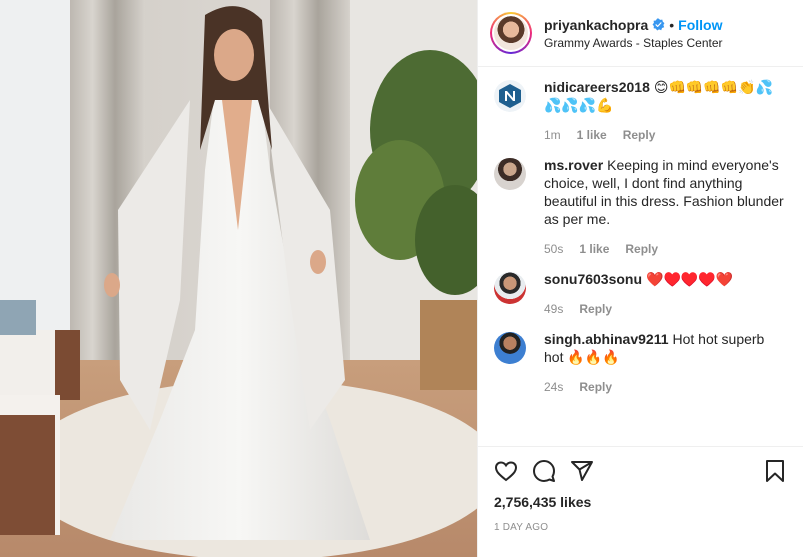 The width and height of the screenshot is (803, 557). Describe the element at coordinates (506, 471) in the screenshot. I see `like-heart-icon` at that location.